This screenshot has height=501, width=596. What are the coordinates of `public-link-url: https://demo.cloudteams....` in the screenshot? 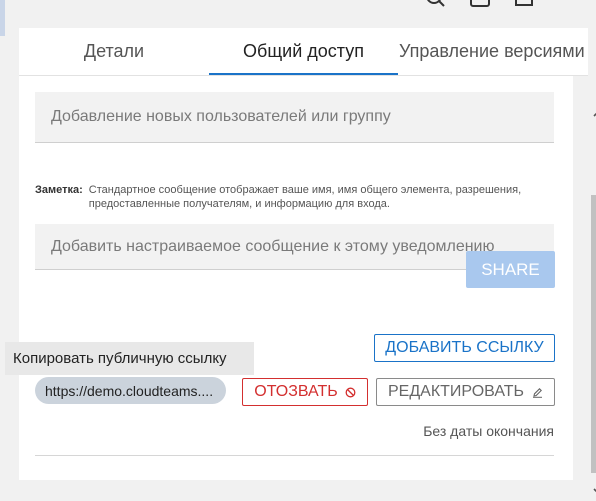 It's located at (130, 390).